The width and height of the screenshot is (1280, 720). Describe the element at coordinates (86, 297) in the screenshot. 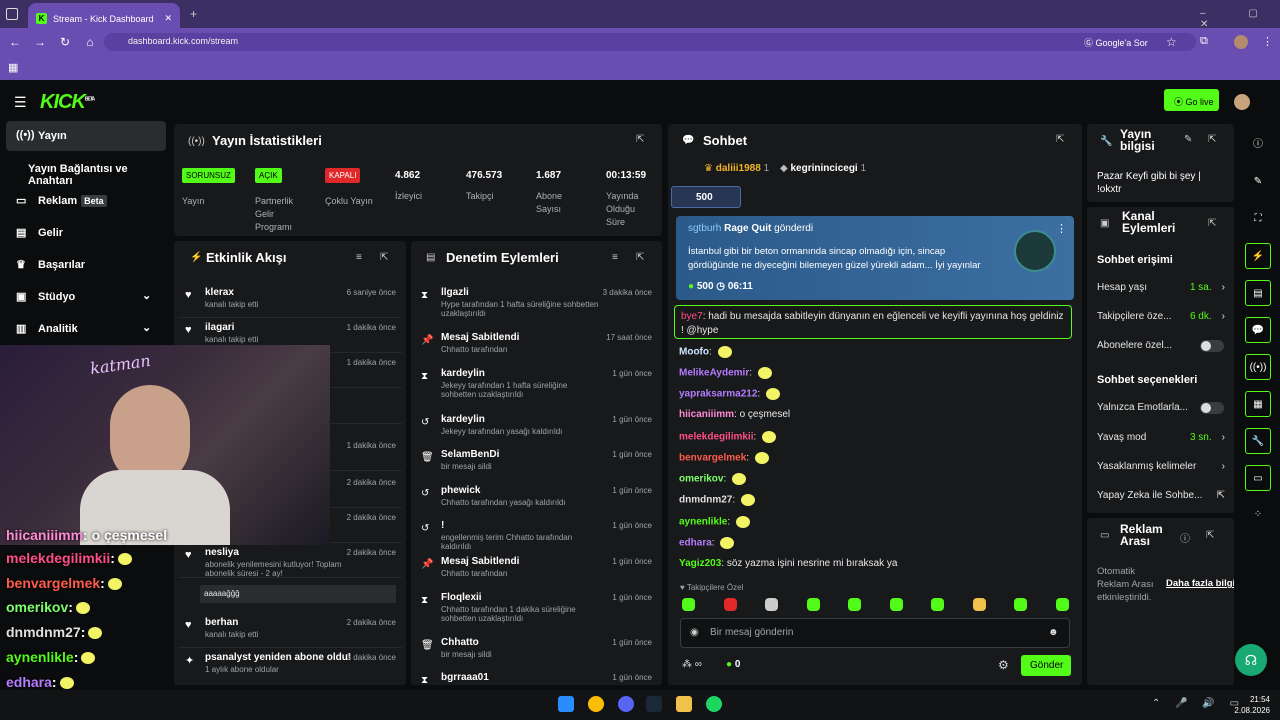

I see `sidebar-item-studyo: ▣ Stüdyo ⌄` at that location.